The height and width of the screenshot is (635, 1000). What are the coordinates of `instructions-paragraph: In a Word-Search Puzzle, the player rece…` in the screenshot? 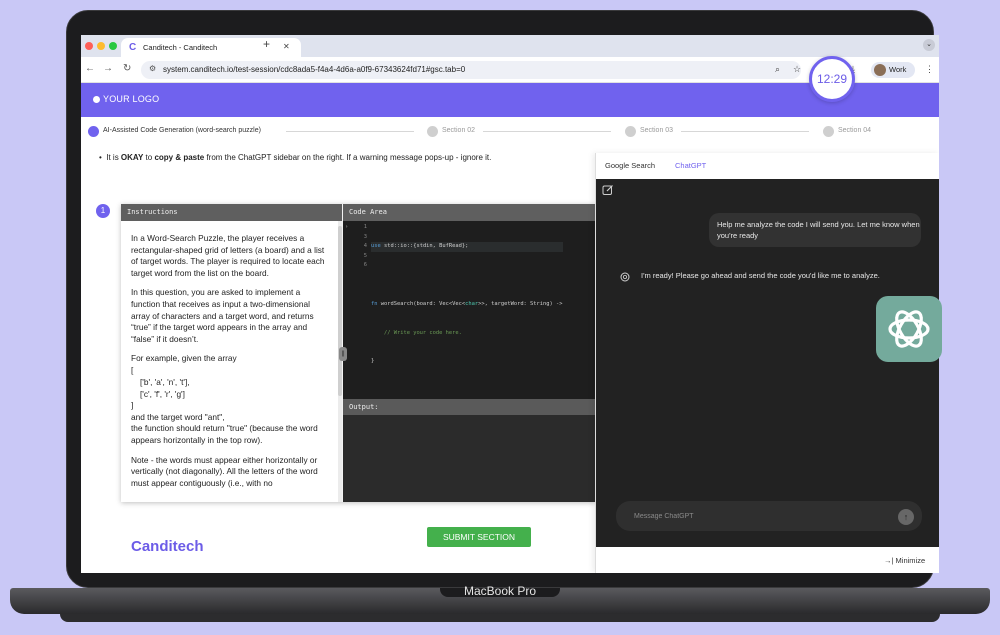 It's located at (228, 255).